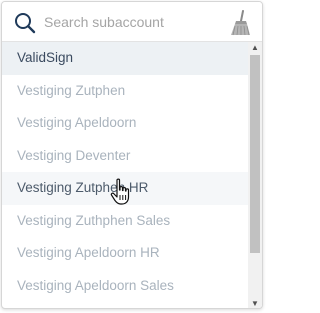 Image resolution: width=320 pixels, height=313 pixels. Describe the element at coordinates (125, 286) in the screenshot. I see `list-item-vestiging-apeldoorn-sales: Vestiging Apeldoorn Sales` at that location.